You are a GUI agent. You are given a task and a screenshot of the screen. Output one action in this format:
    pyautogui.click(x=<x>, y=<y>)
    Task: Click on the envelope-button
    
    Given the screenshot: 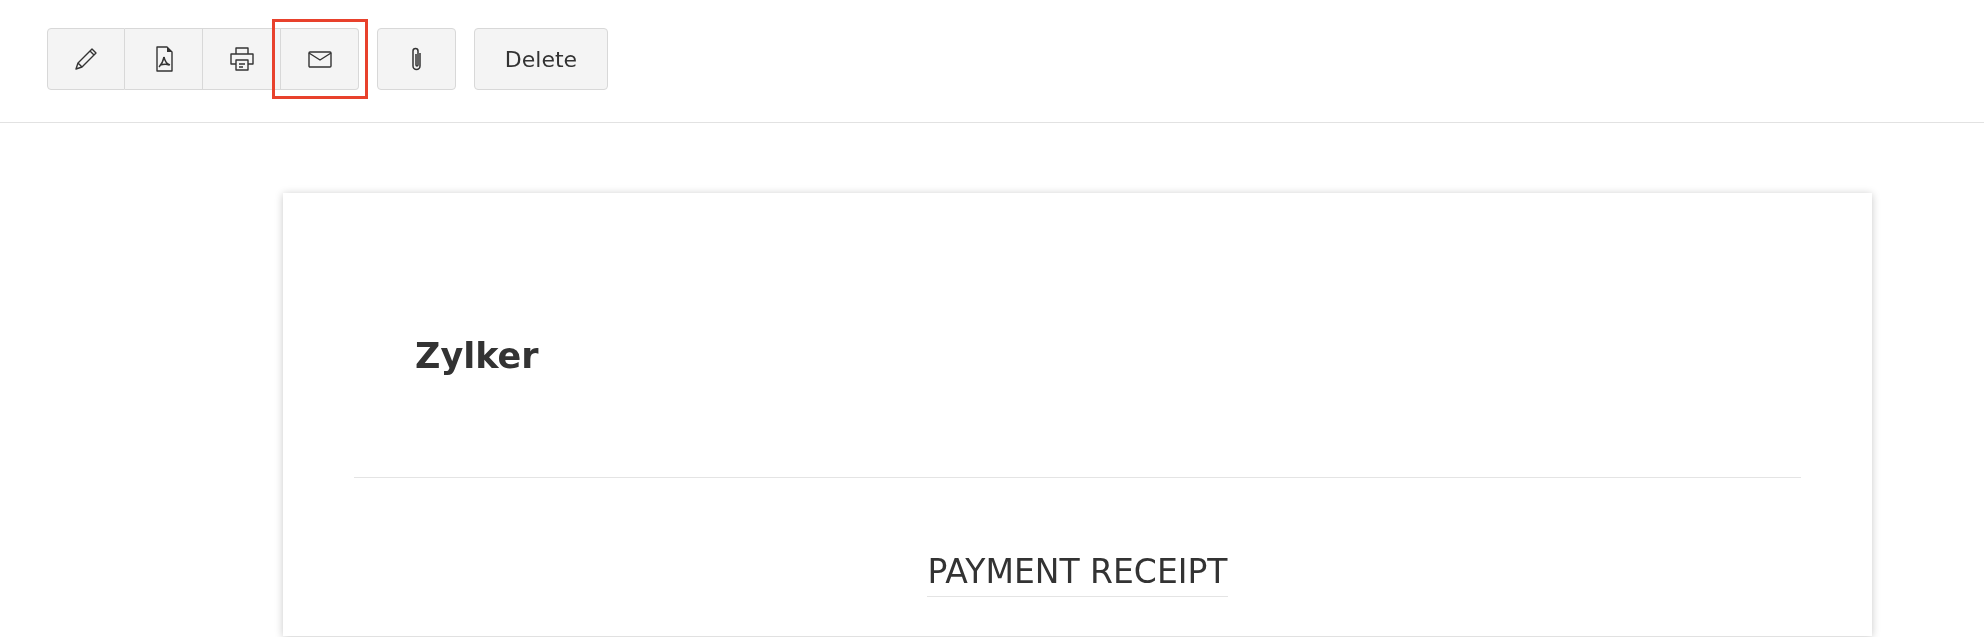 What is the action you would take?
    pyautogui.click(x=320, y=59)
    